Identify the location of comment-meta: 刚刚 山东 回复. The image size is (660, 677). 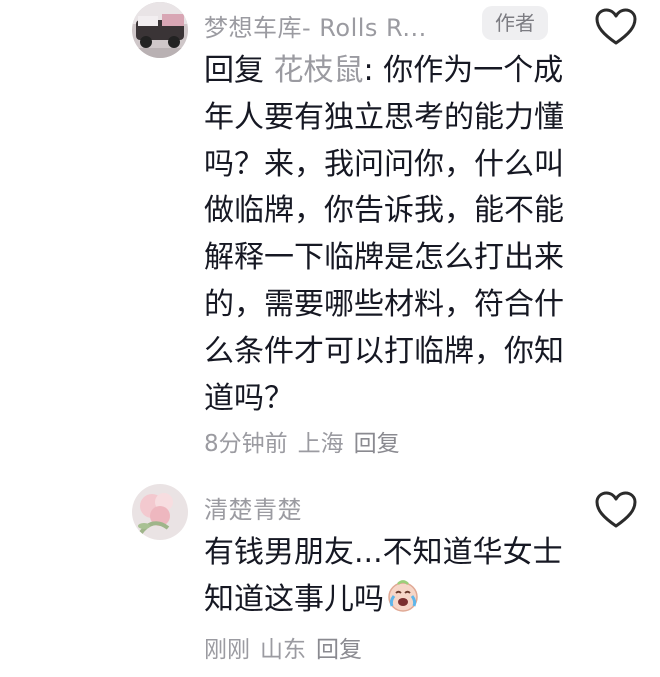
(288, 647).